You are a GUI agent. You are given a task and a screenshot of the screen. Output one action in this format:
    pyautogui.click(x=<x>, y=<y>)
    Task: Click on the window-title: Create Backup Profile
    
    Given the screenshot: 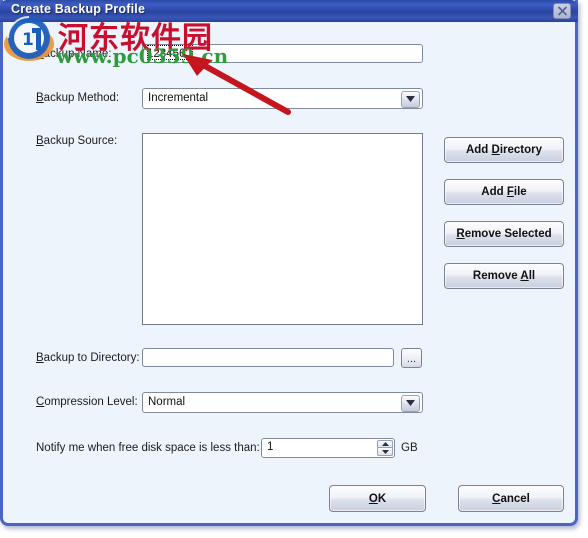 What is the action you would take?
    pyautogui.click(x=78, y=9)
    